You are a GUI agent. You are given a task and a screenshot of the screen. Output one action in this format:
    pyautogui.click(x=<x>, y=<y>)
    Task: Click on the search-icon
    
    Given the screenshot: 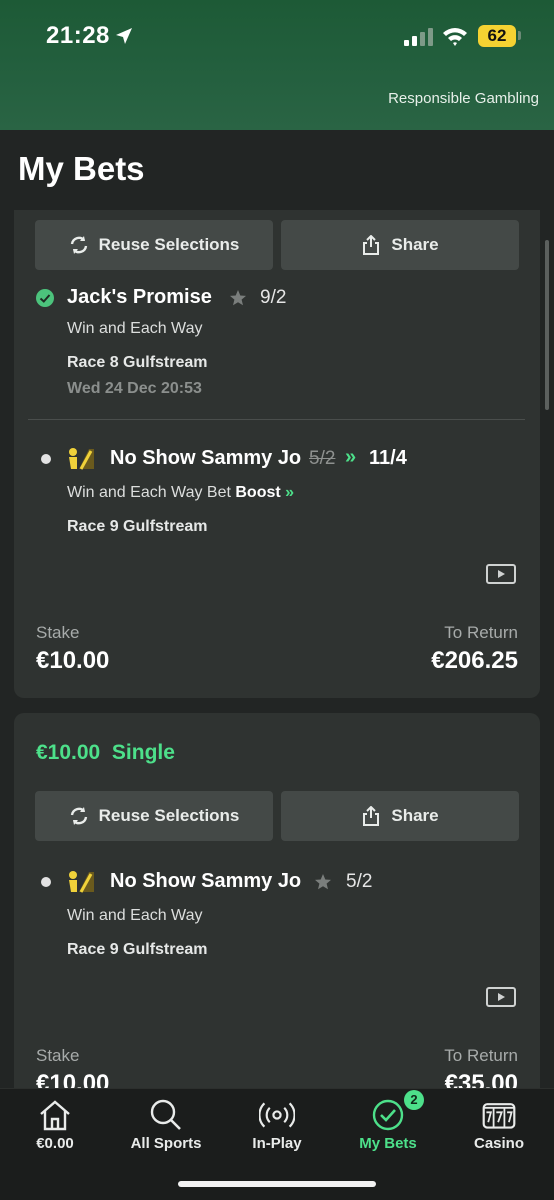 What is the action you would take?
    pyautogui.click(x=165, y=1114)
    